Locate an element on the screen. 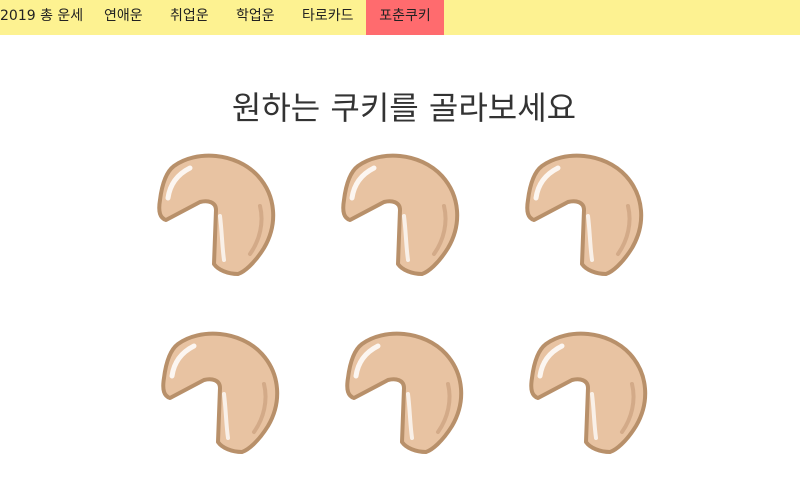  nav-item-study-fortune: 학업운 is located at coordinates (255, 17).